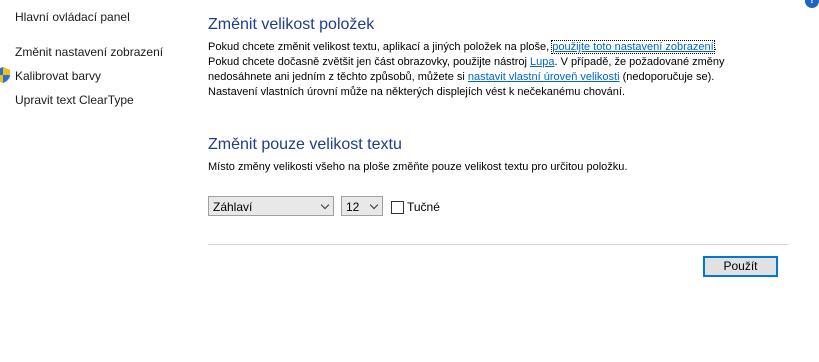  Describe the element at coordinates (291, 24) in the screenshot. I see `section-title-change-size: Změnit velikost položek` at that location.